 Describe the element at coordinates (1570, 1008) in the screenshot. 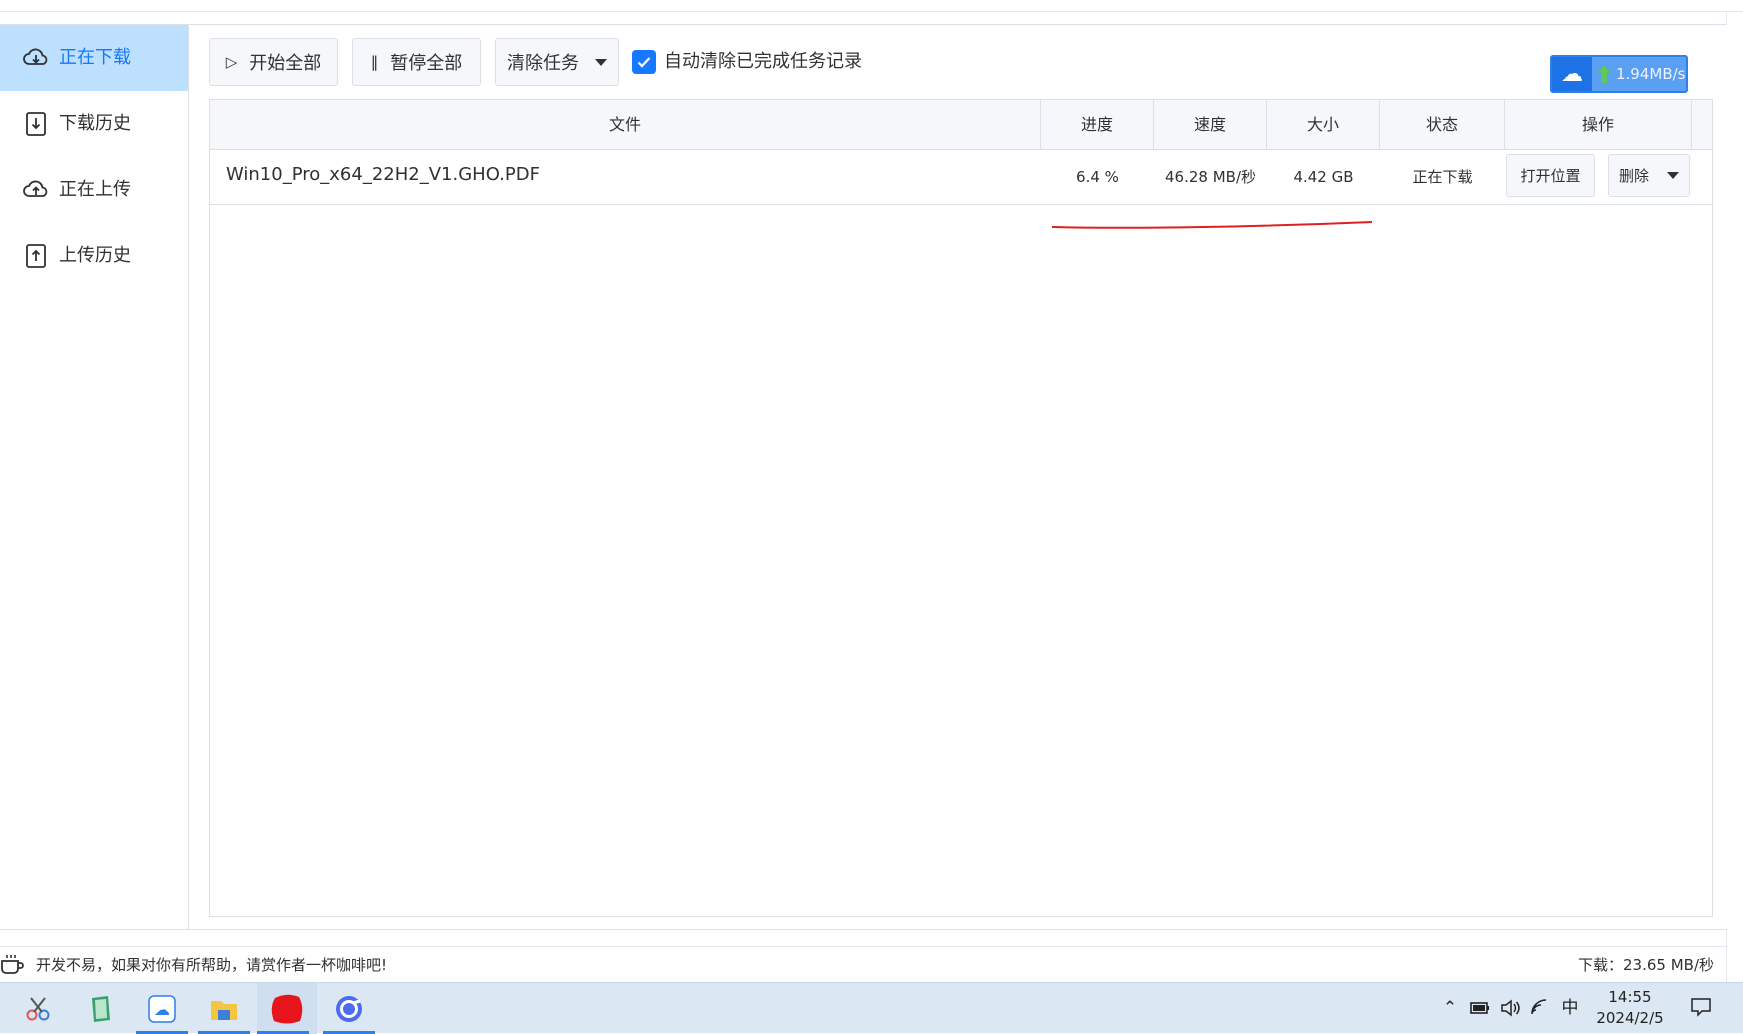

I see `ime-indicator: 中` at that location.